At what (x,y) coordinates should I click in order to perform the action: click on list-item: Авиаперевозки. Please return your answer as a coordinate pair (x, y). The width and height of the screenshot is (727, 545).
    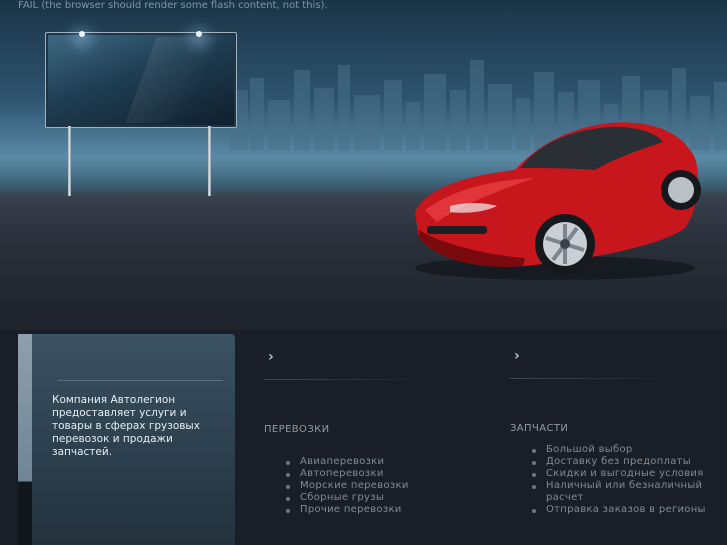
    Looking at the image, I should click on (347, 462).